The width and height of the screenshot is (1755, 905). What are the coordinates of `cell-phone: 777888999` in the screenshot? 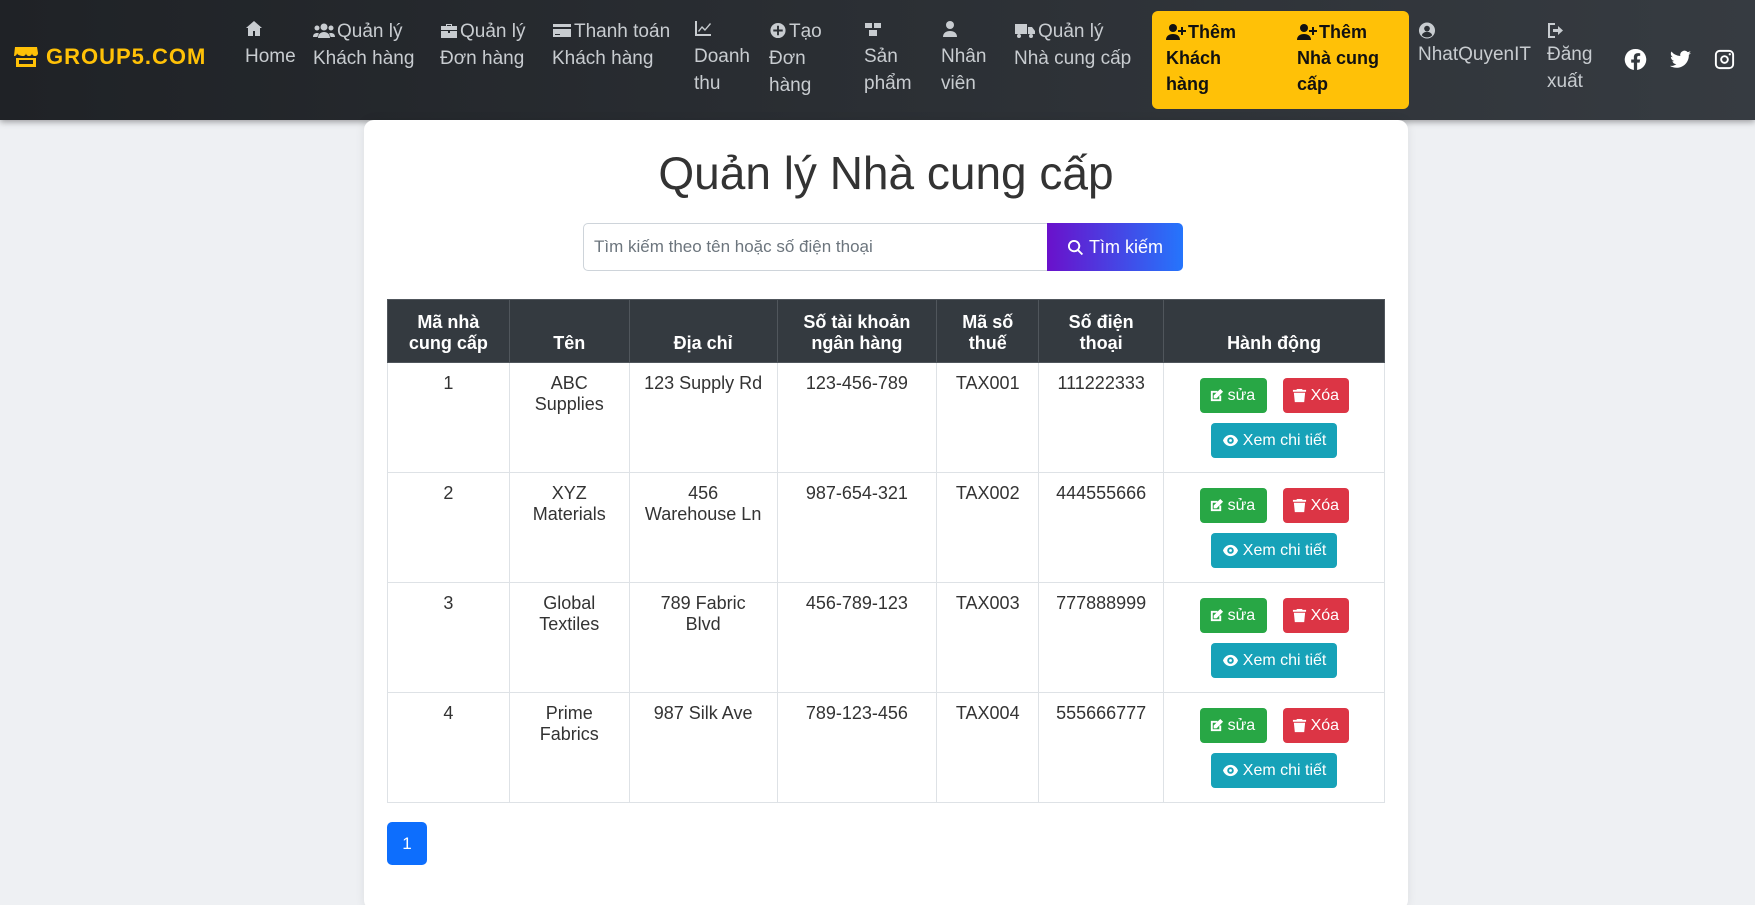 It's located at (1101, 637).